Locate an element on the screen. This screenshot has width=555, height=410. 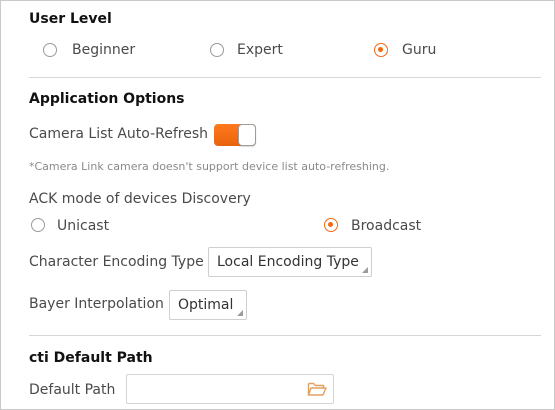
character-encoding-label: Character Encoding Type is located at coordinates (116, 262).